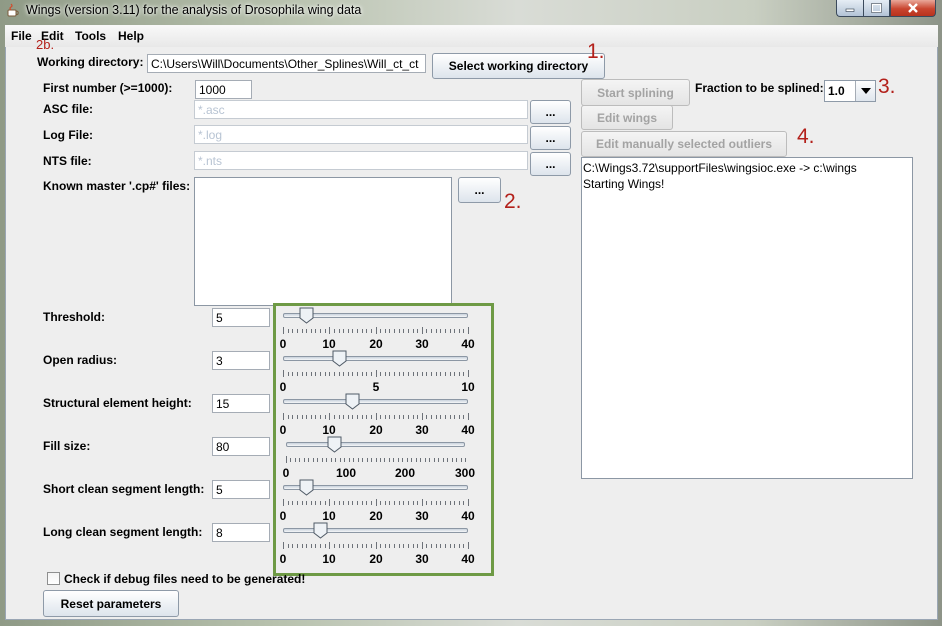 The height and width of the screenshot is (626, 942). What do you see at coordinates (684, 144) in the screenshot?
I see `edit-outliers-button: Edit manually selected outliers` at bounding box center [684, 144].